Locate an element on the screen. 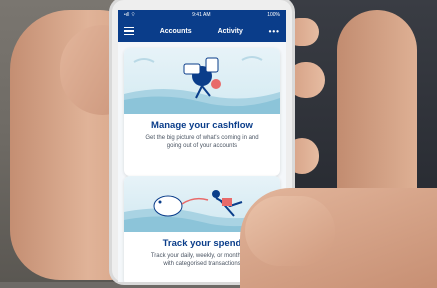 Image resolution: width=437 pixels, height=288 pixels. card-title: Manage your cashflow is located at coordinates (202, 125).